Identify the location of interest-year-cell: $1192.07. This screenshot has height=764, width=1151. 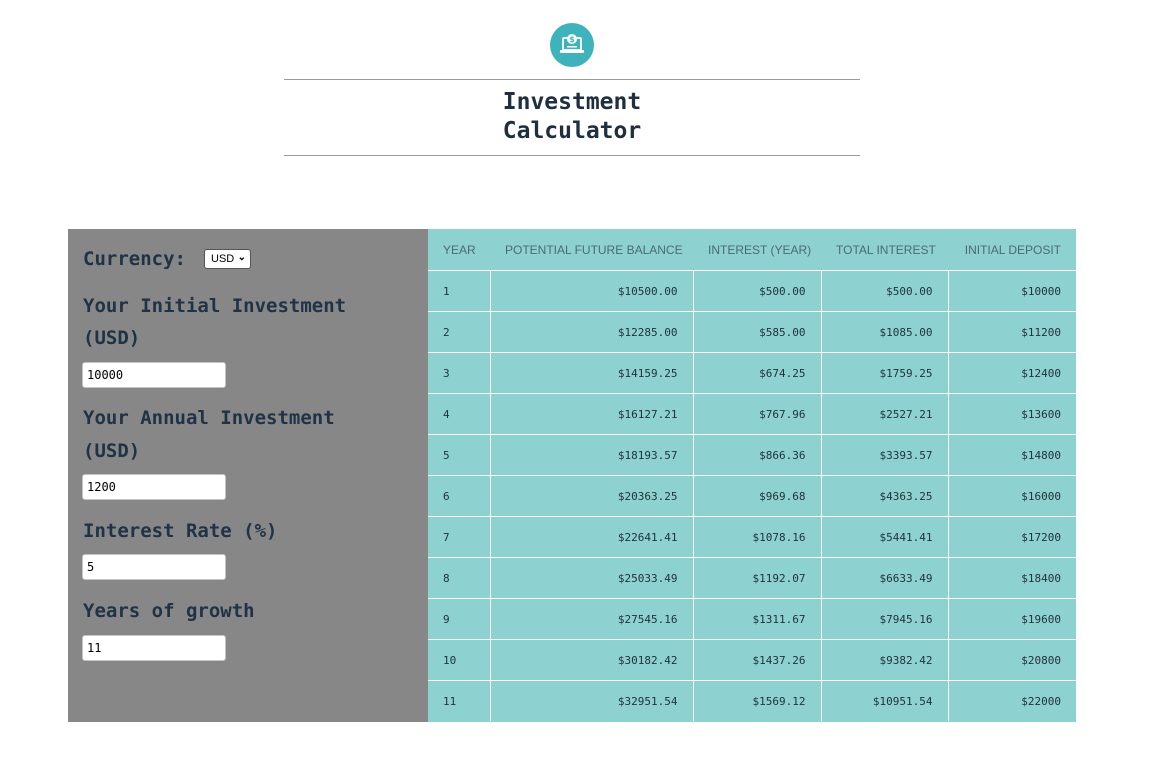
(756, 578).